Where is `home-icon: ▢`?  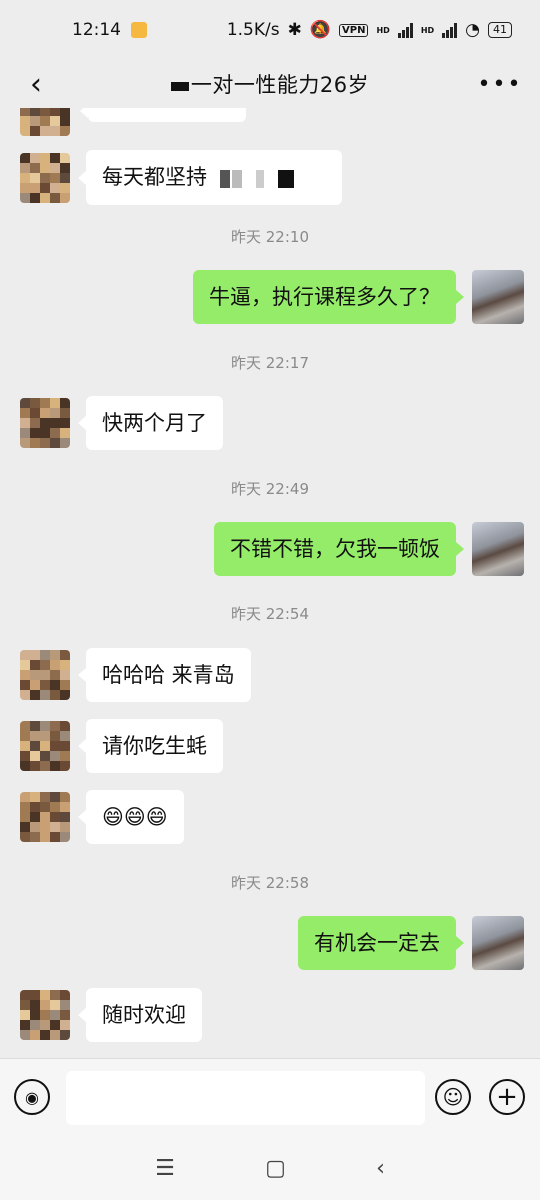 home-icon: ▢ is located at coordinates (275, 1168).